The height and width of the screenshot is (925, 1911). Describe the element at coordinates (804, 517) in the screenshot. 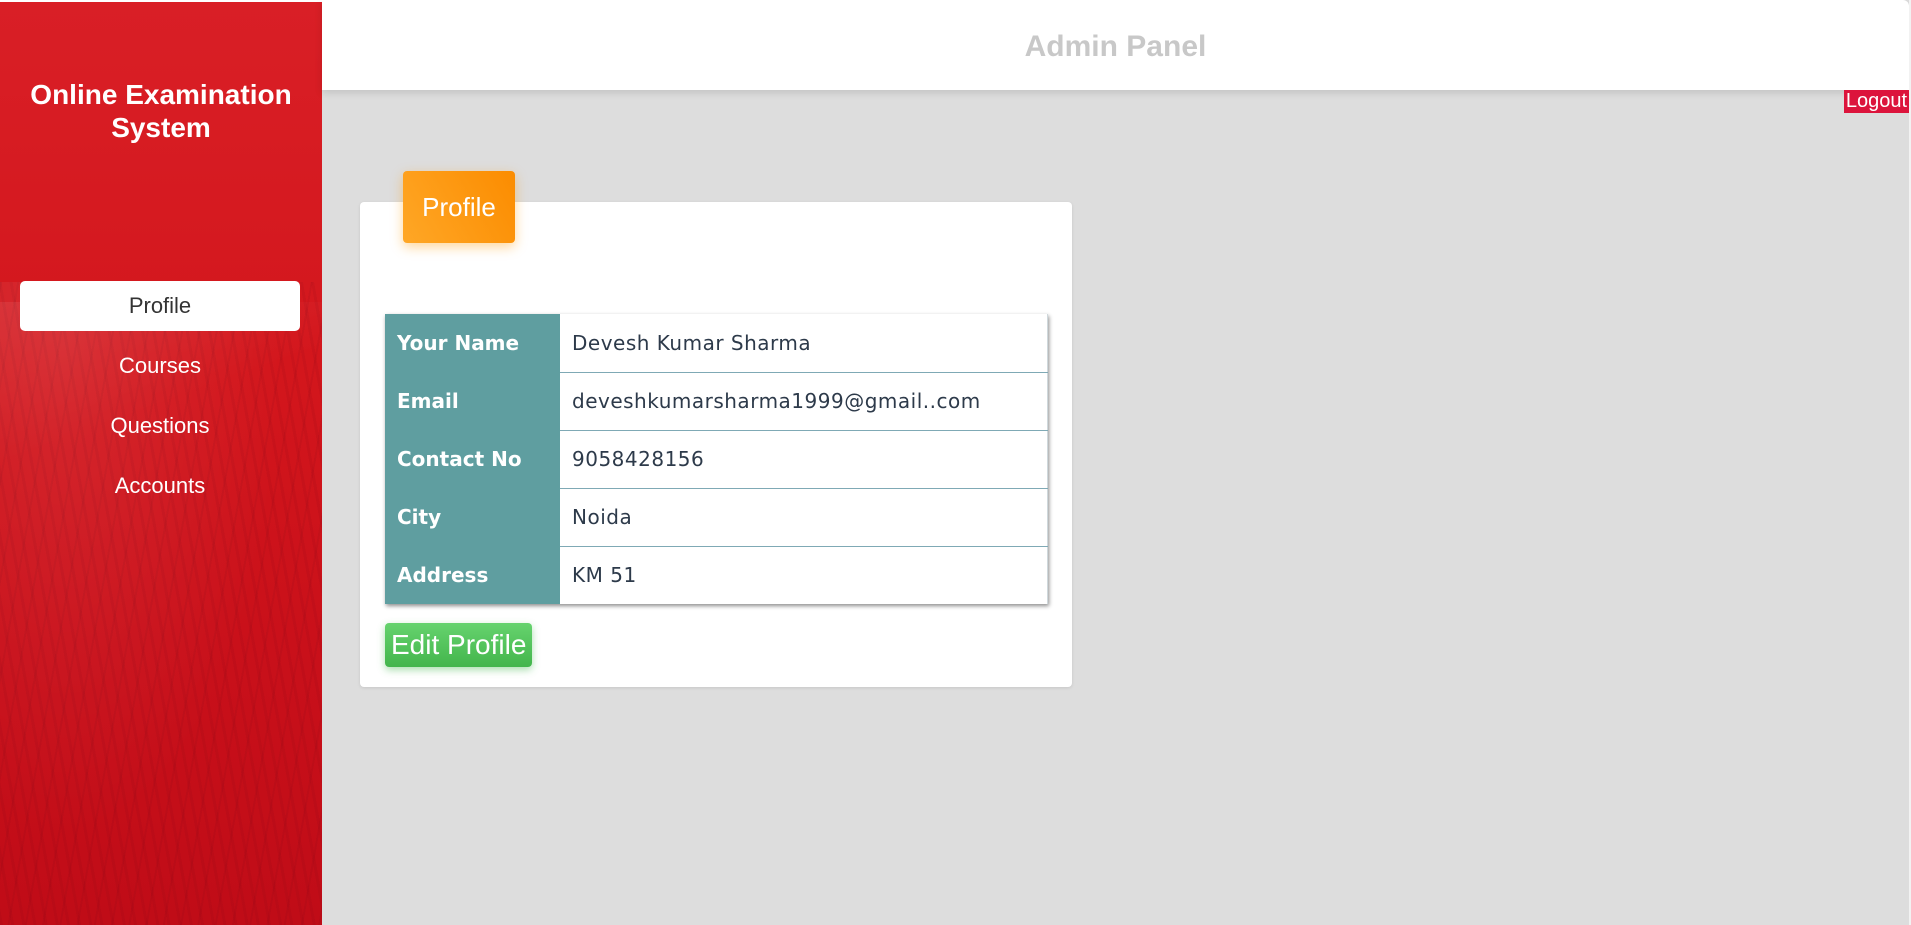

I see `row-value: Noida` at that location.